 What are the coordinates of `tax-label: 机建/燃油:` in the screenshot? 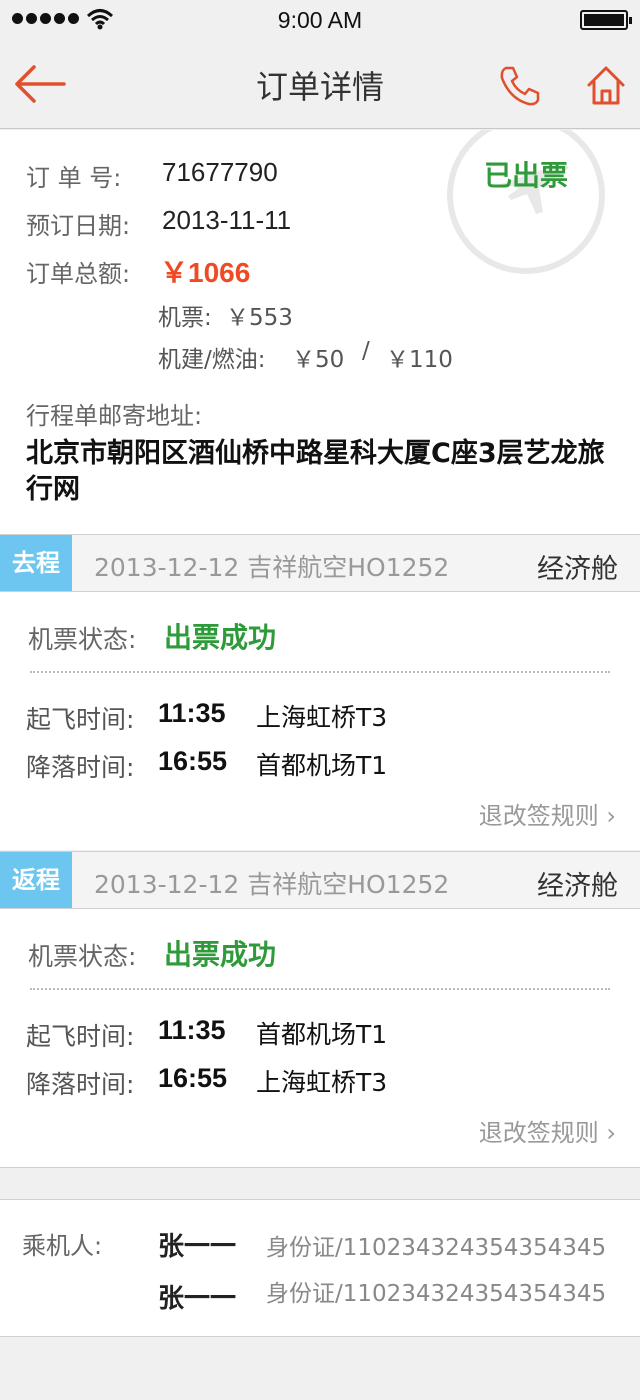 It's located at (212, 360).